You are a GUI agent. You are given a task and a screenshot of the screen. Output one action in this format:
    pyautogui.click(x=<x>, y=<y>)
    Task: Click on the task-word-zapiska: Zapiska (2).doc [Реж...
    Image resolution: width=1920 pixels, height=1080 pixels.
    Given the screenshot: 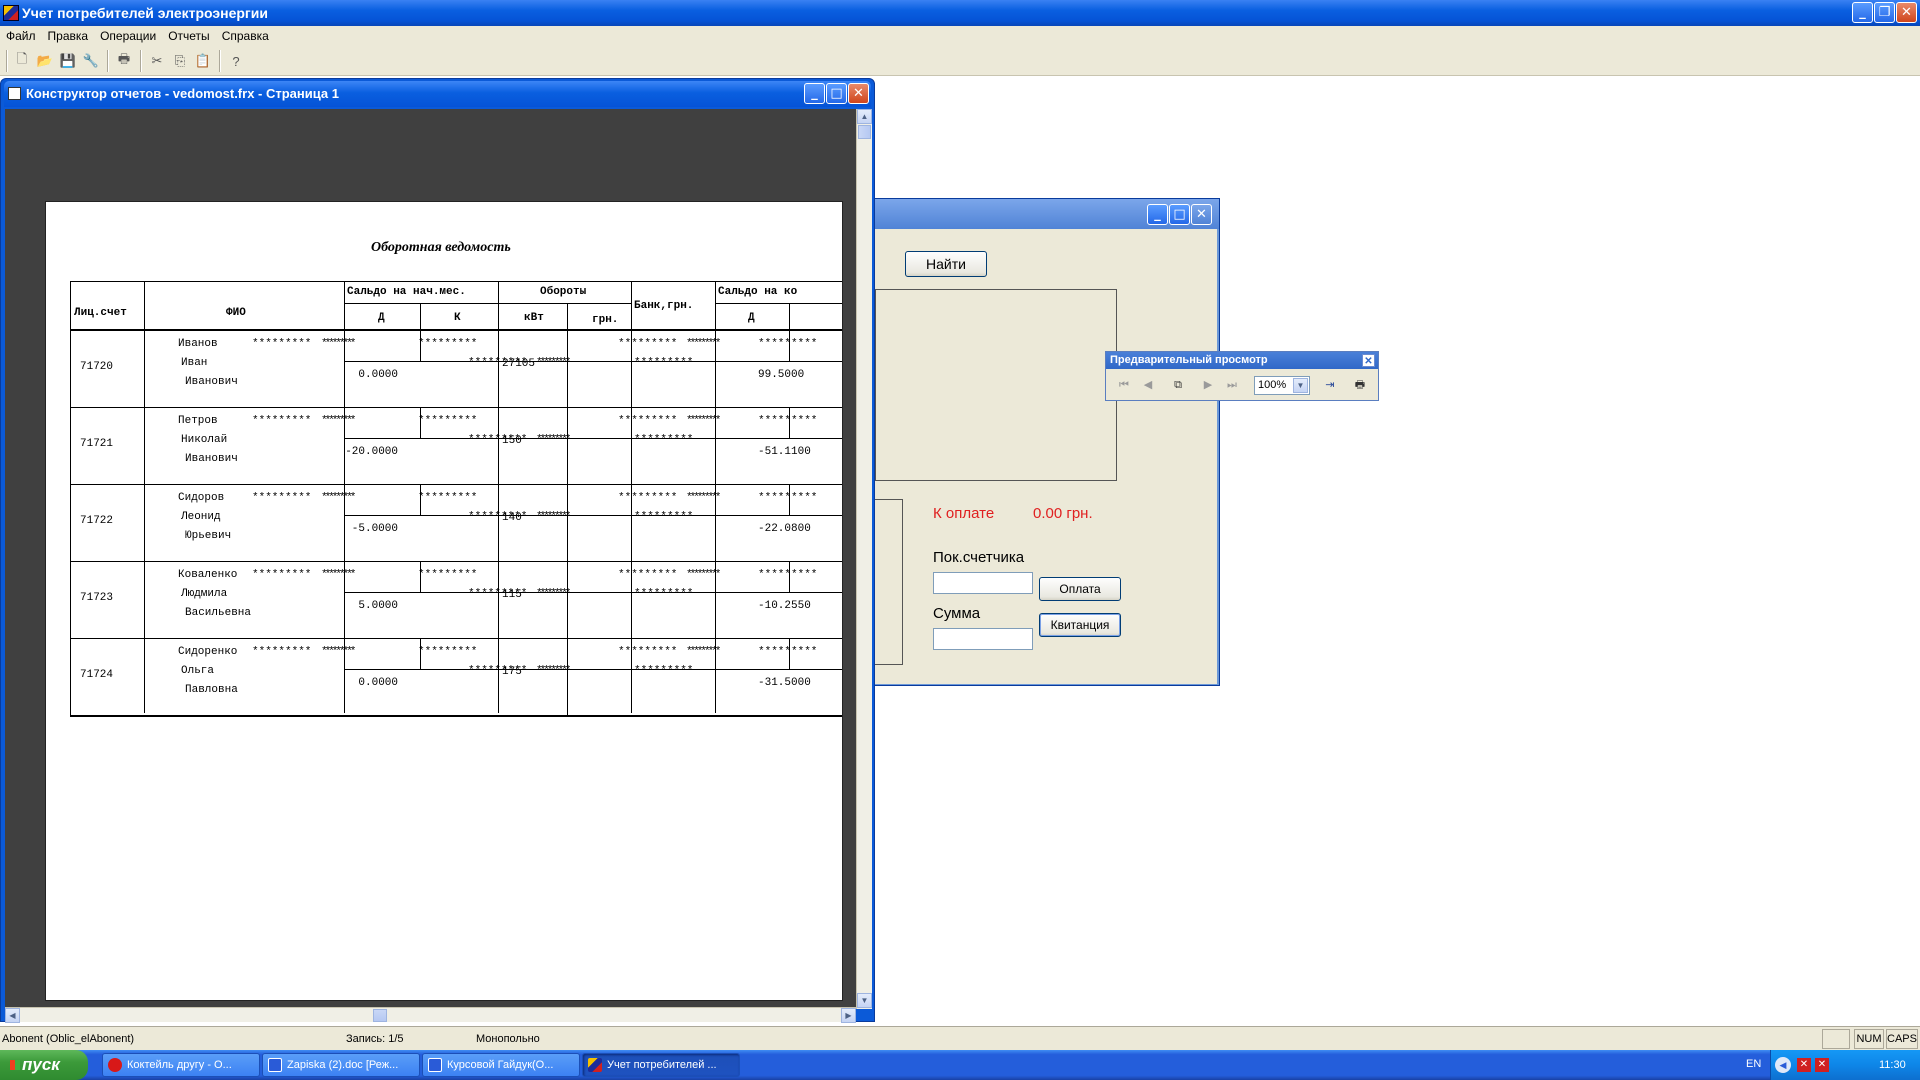 What is the action you would take?
    pyautogui.click(x=341, y=1065)
    